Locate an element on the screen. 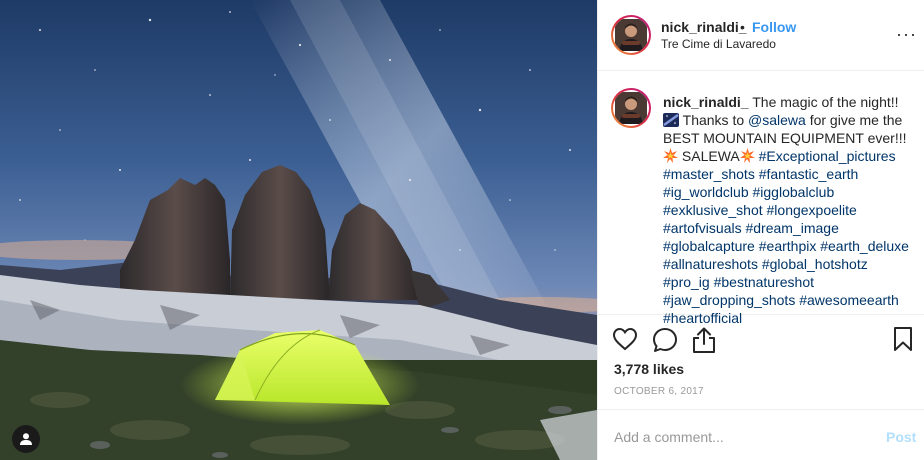 The height and width of the screenshot is (460, 924). hashtag-link: #Exceptional_pictures is located at coordinates (827, 156).